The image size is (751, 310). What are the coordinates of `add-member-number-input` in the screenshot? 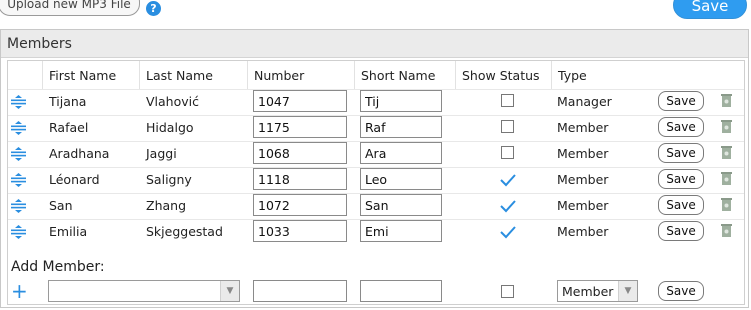 It's located at (300, 291).